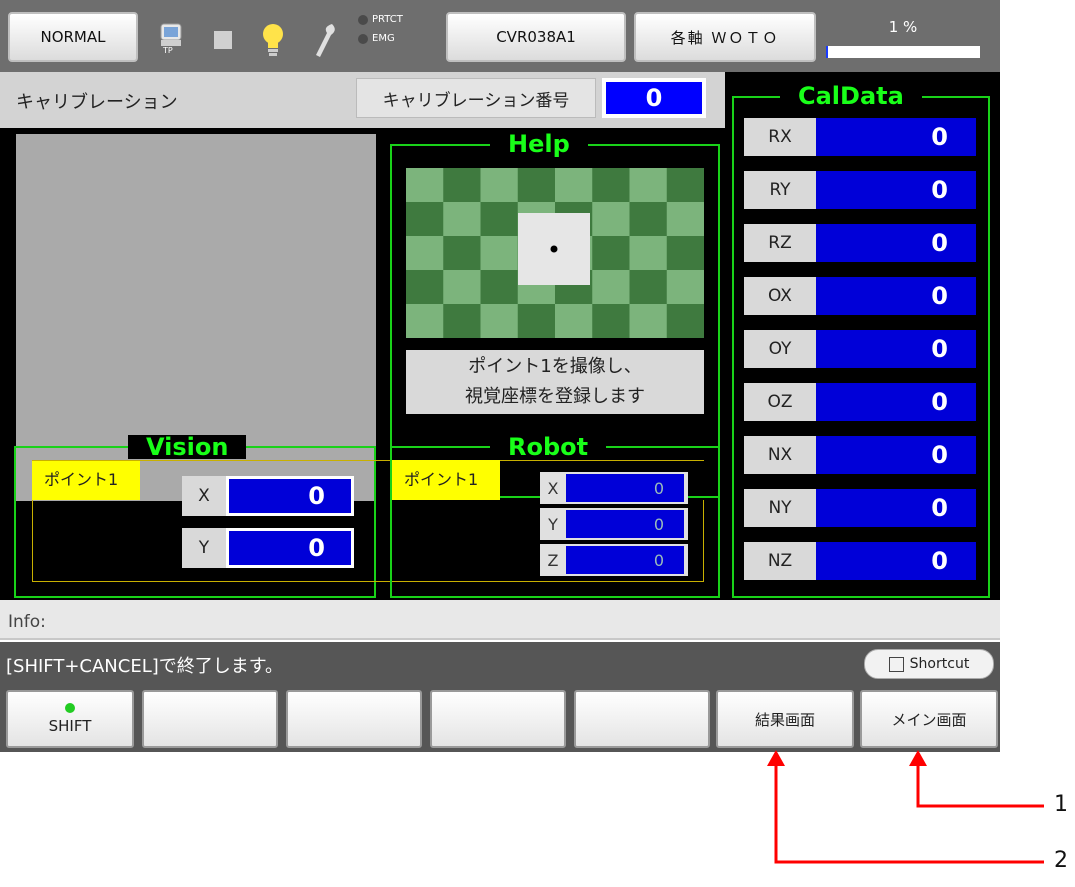 The image size is (1075, 887). Describe the element at coordinates (1061, 804) in the screenshot. I see `callout-label-1: 1` at that location.